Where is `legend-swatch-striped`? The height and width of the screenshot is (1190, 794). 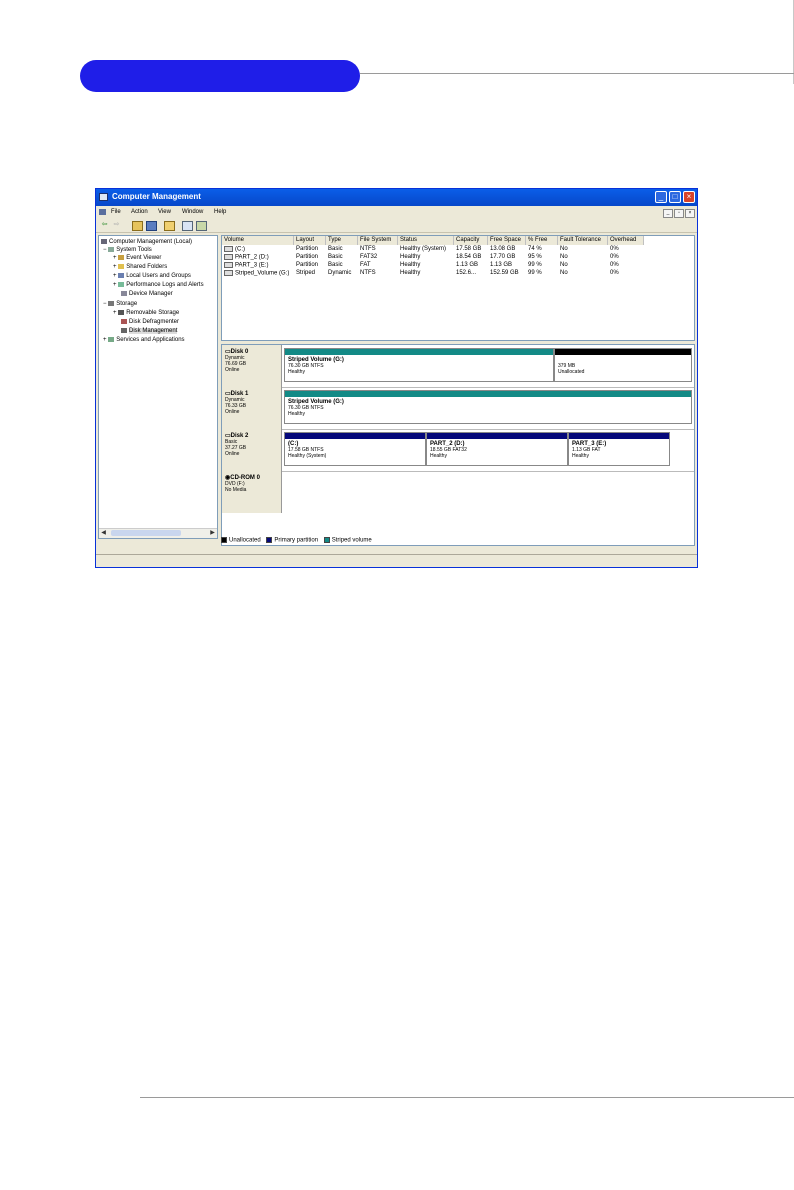 legend-swatch-striped is located at coordinates (326, 540).